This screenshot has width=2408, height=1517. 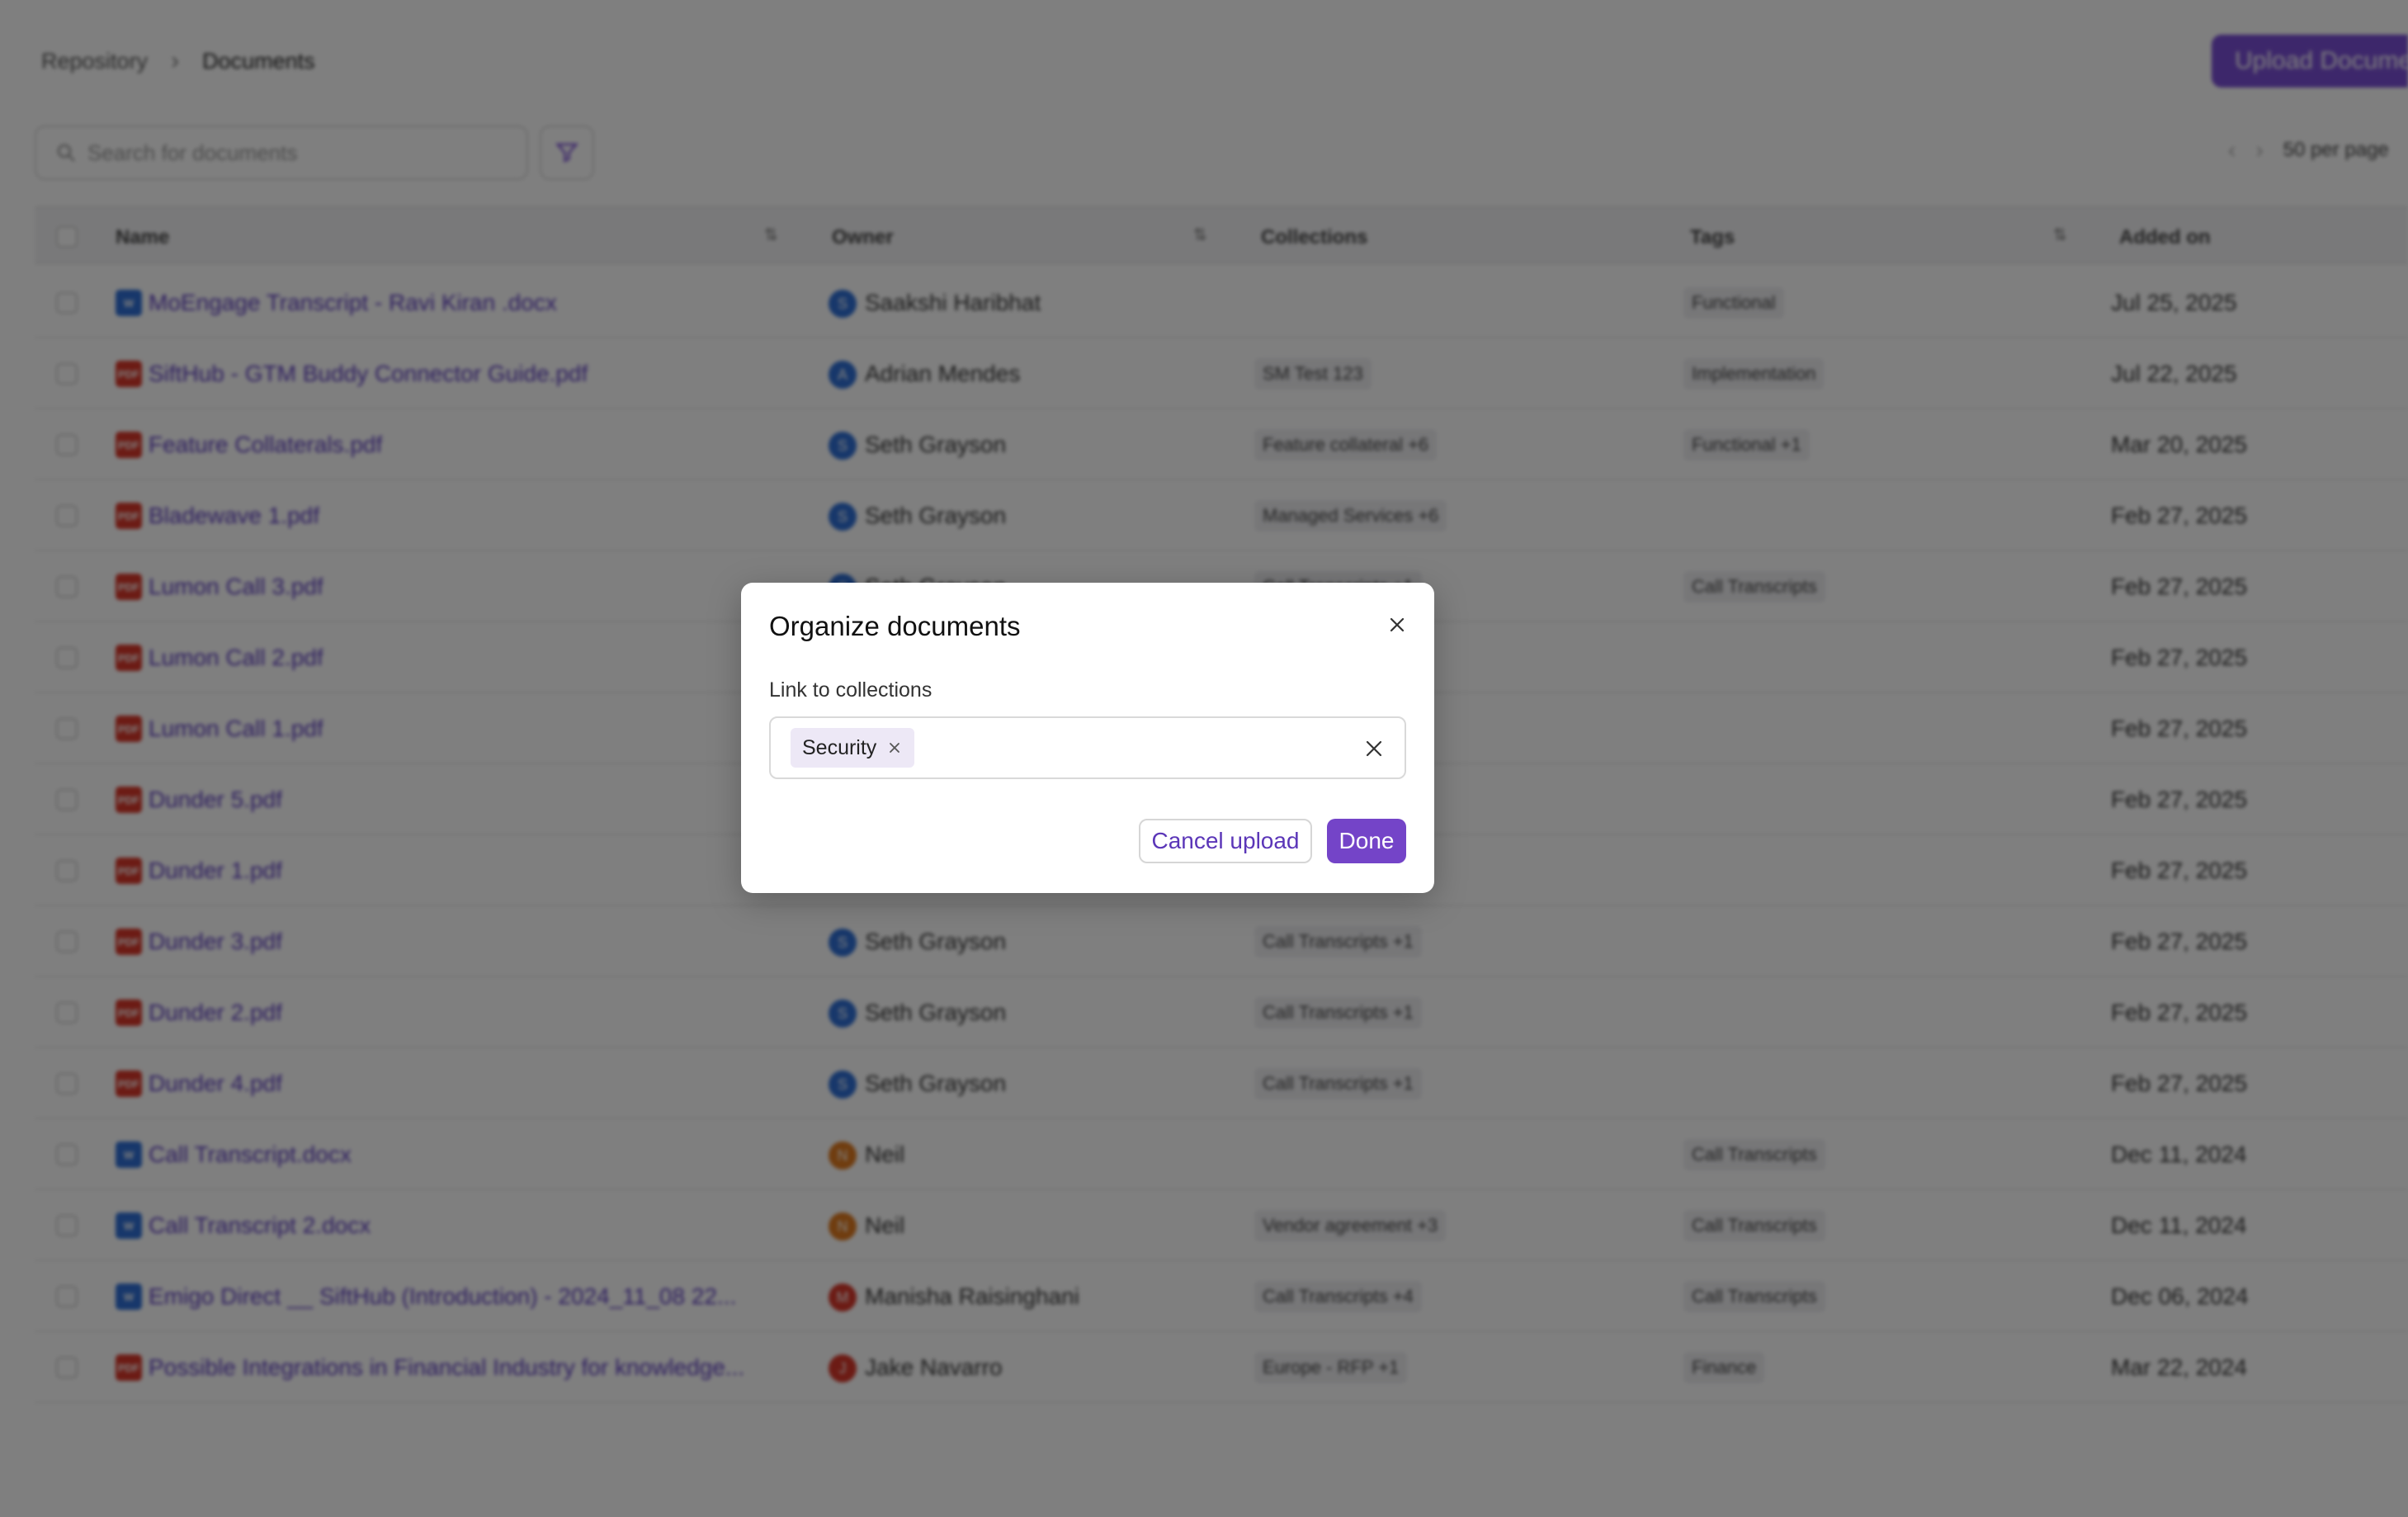 I want to click on clear-collections-button, so click(x=1374, y=748).